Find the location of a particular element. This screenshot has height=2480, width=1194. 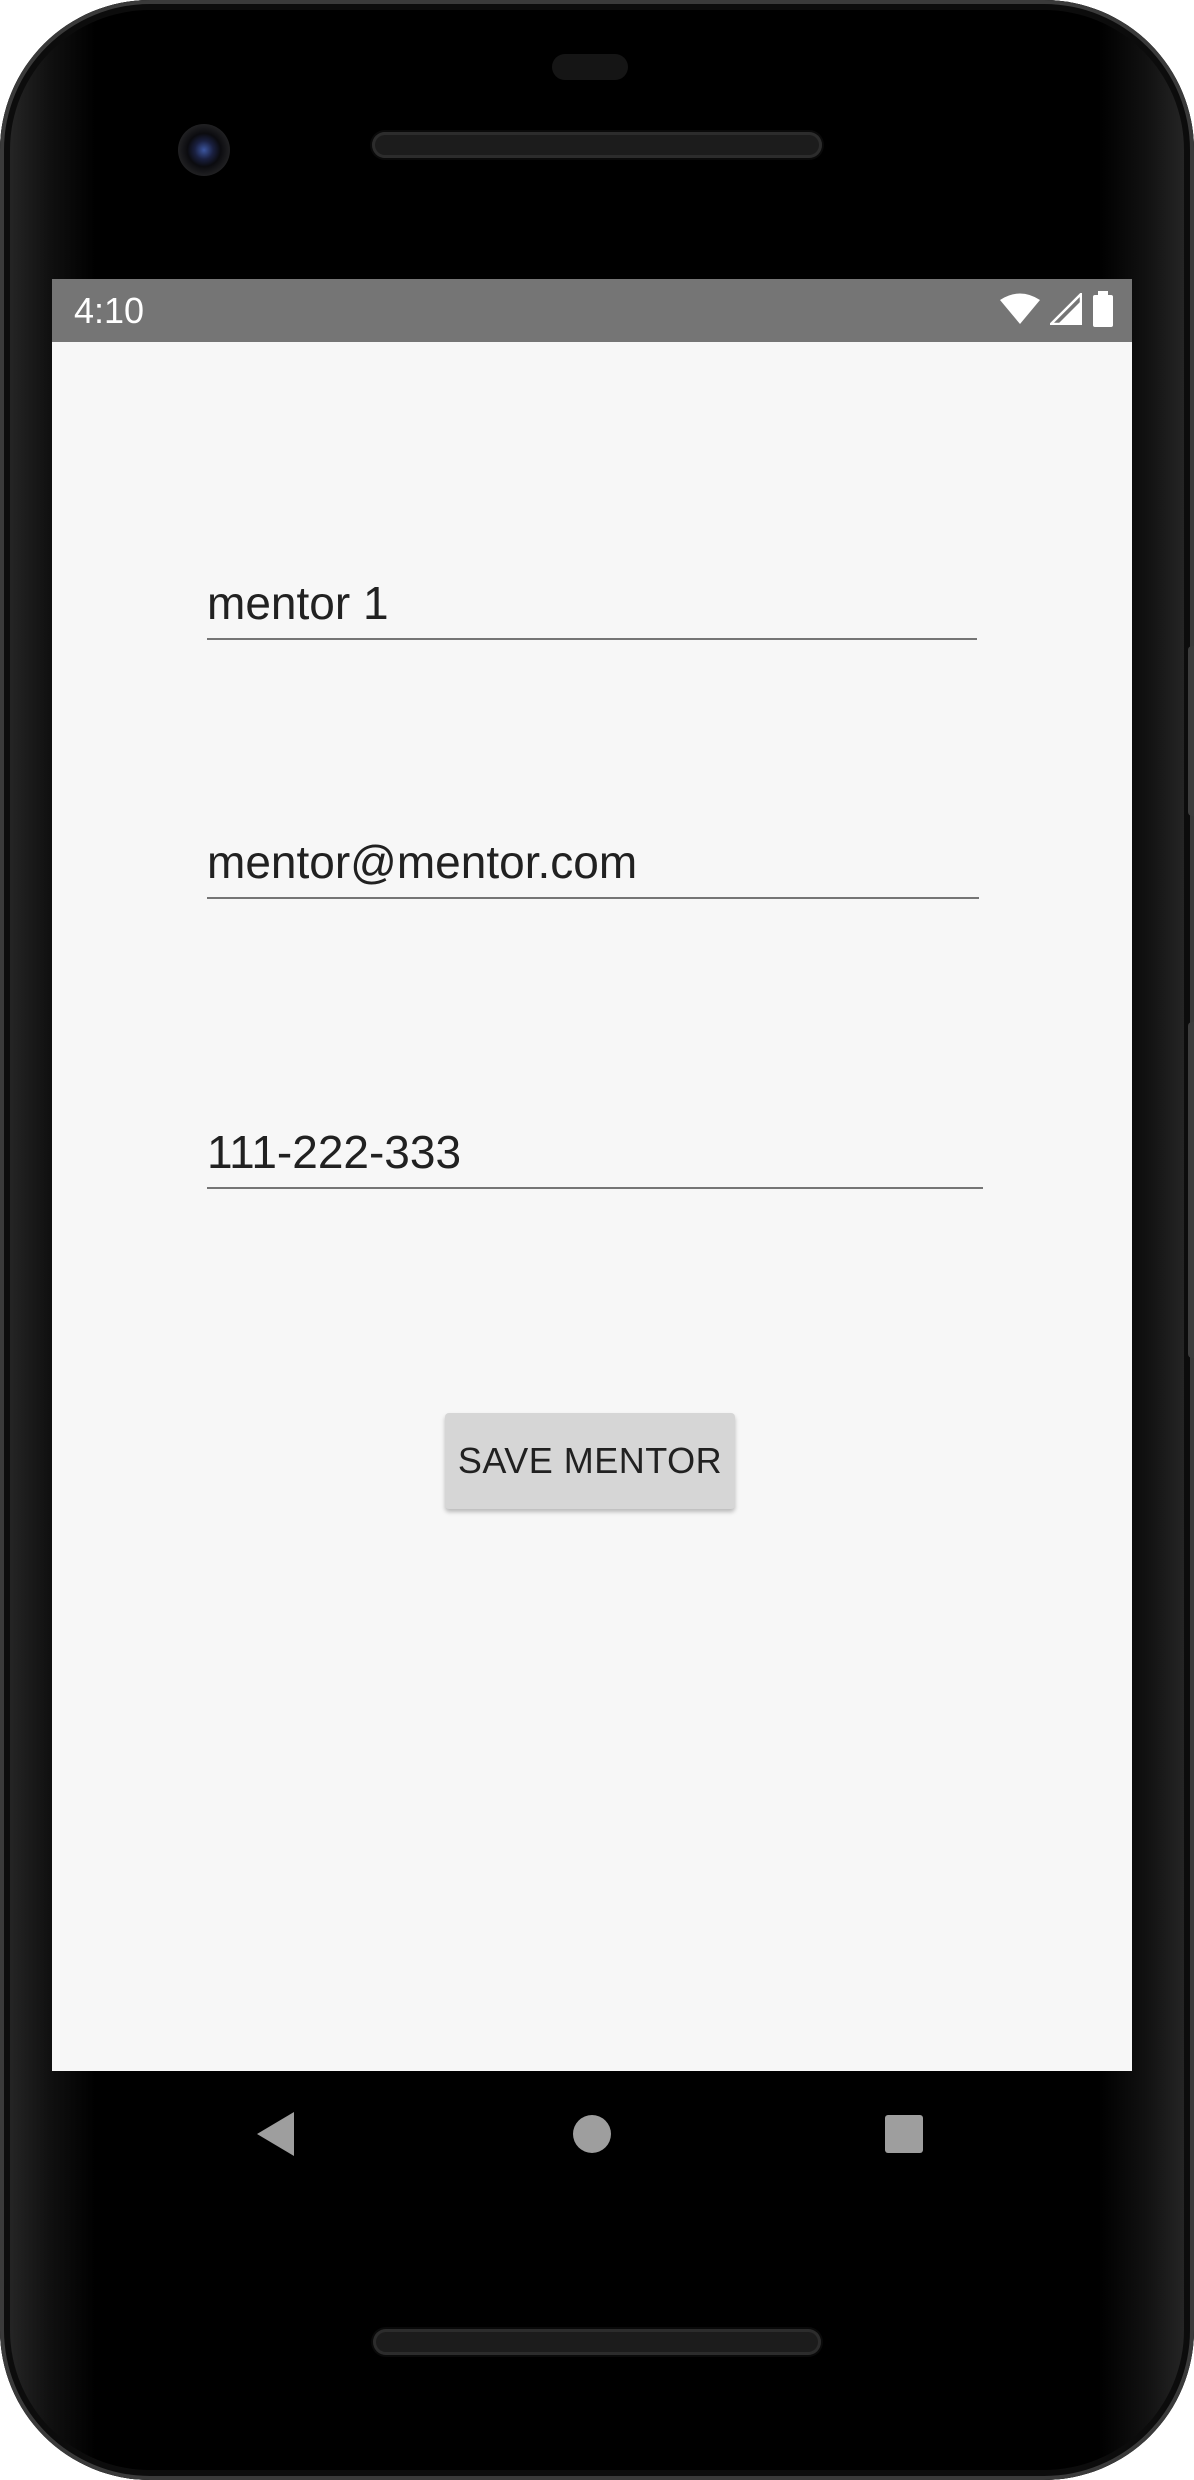

proximity-sensor is located at coordinates (590, 67).